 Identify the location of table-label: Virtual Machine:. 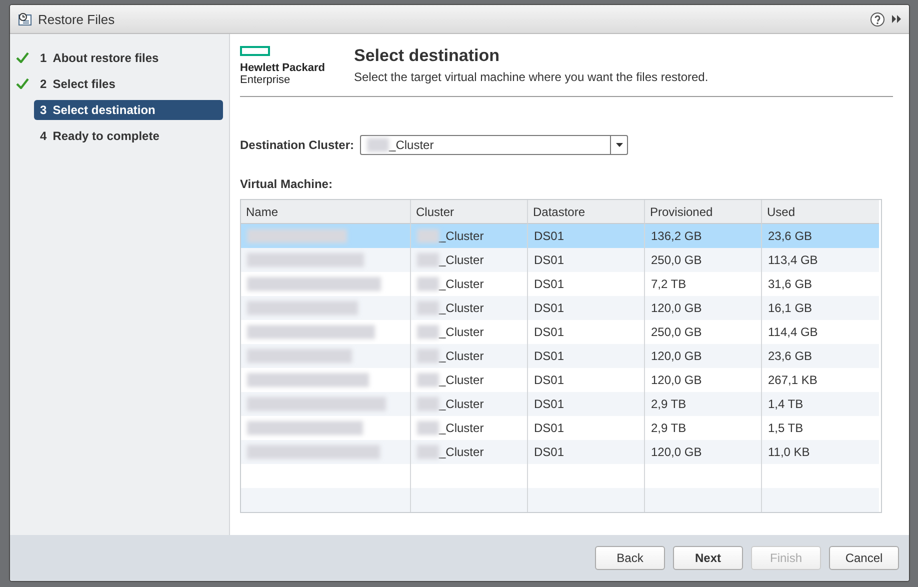
(287, 184).